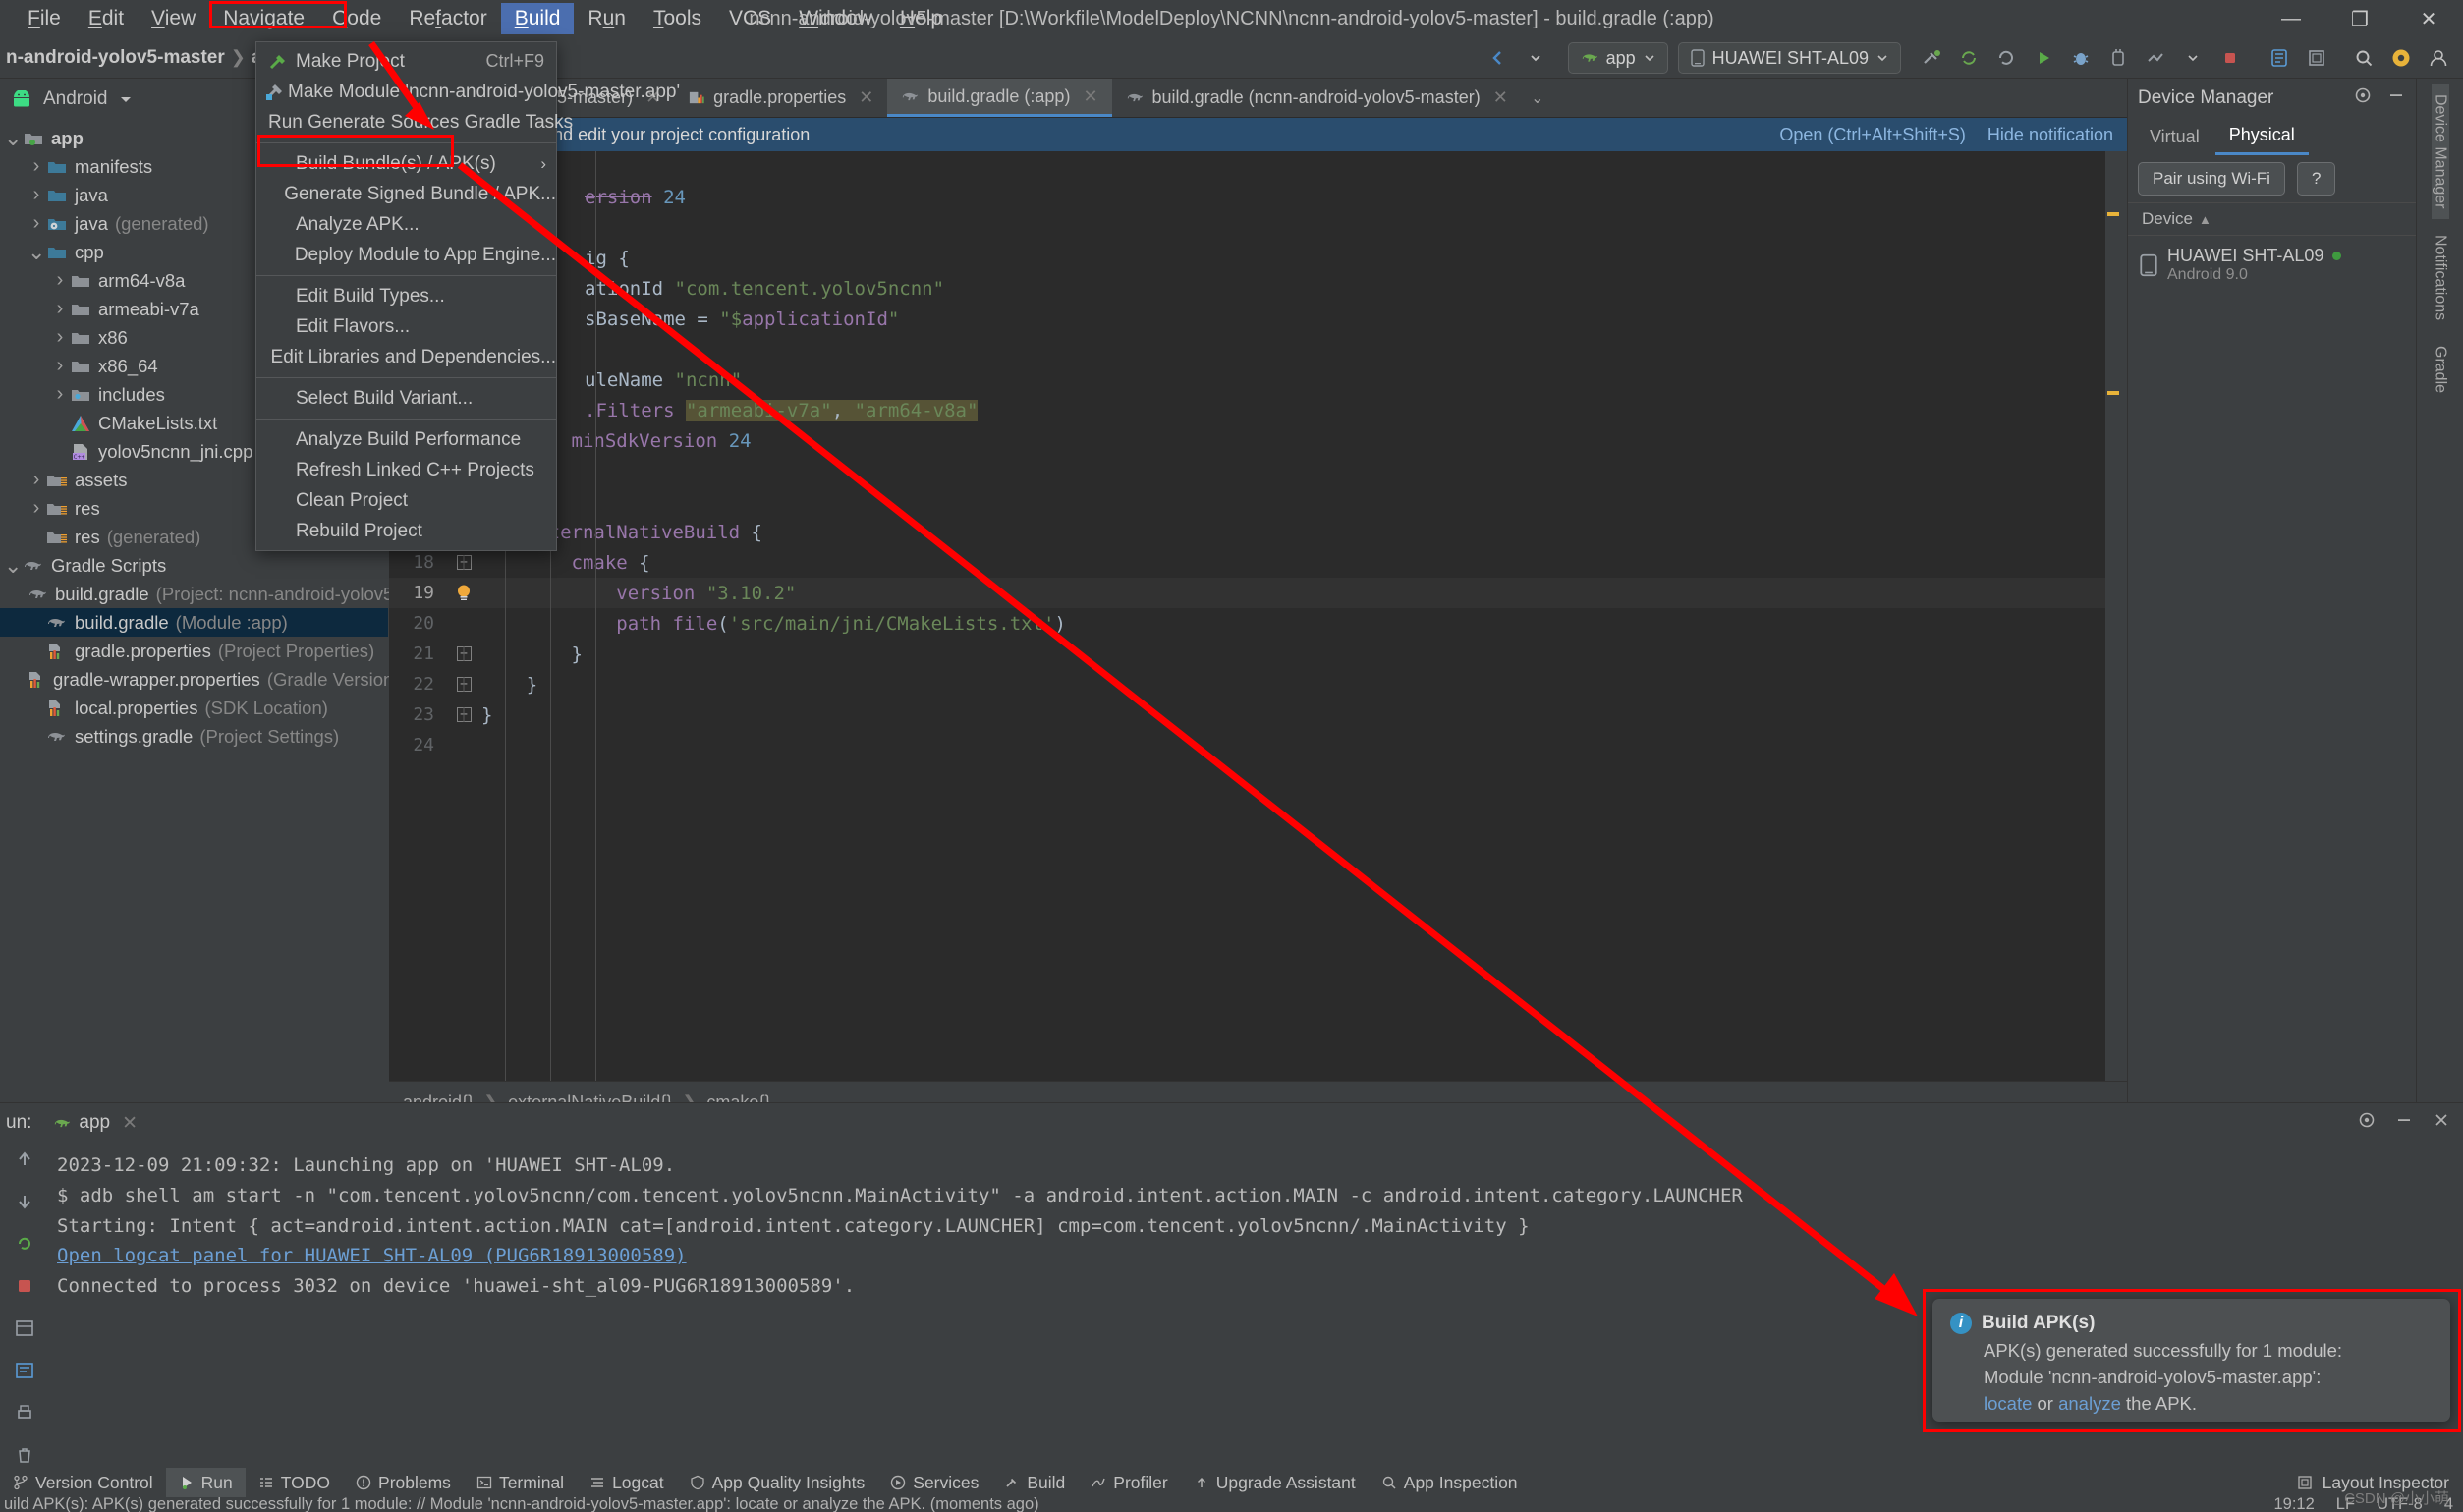  What do you see at coordinates (1258, 745) in the screenshot?
I see `code-line: 24` at bounding box center [1258, 745].